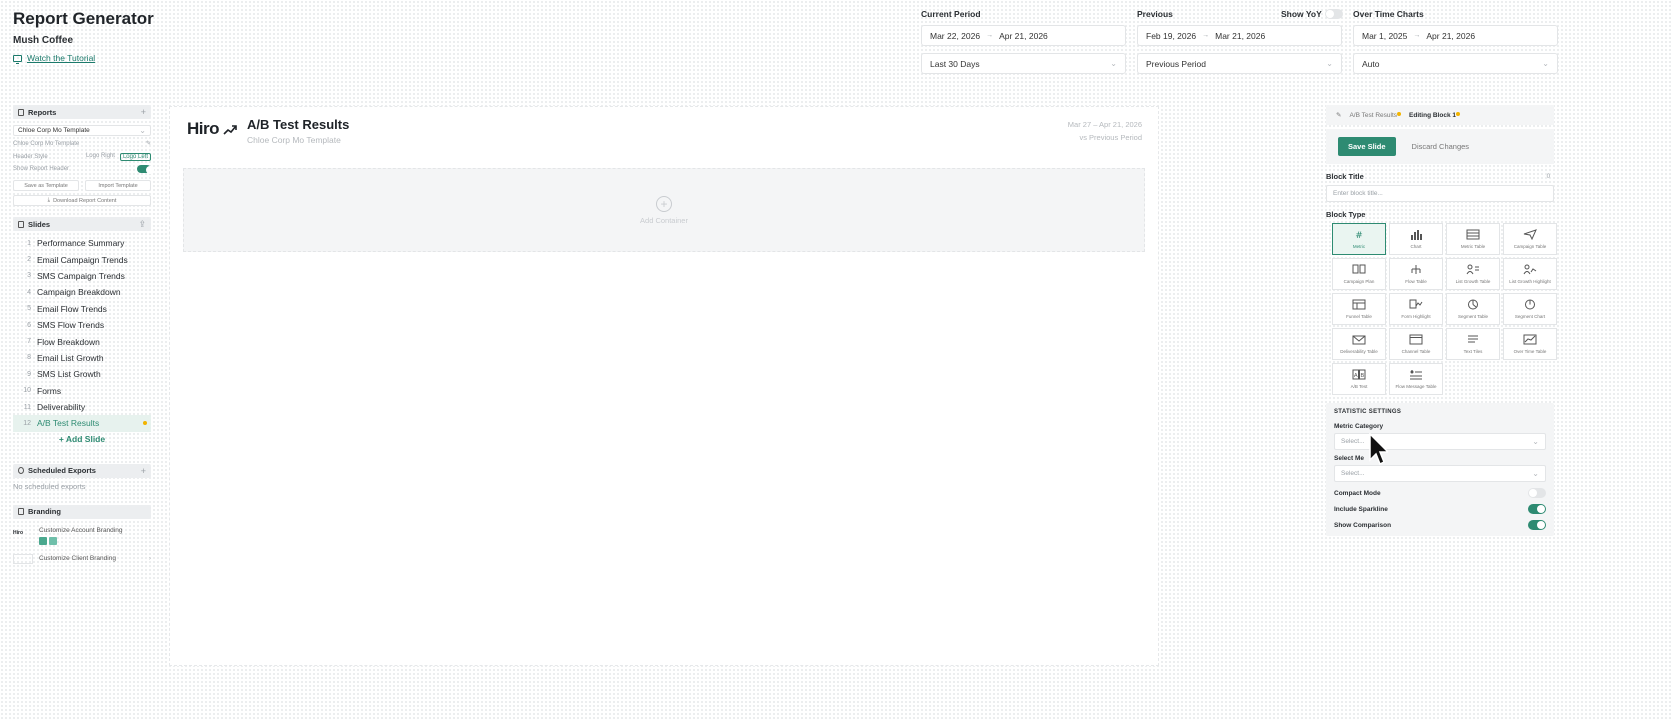 The width and height of the screenshot is (1672, 720). What do you see at coordinates (1359, 344) in the screenshot?
I see `block-type-option: Deliverability Table` at bounding box center [1359, 344].